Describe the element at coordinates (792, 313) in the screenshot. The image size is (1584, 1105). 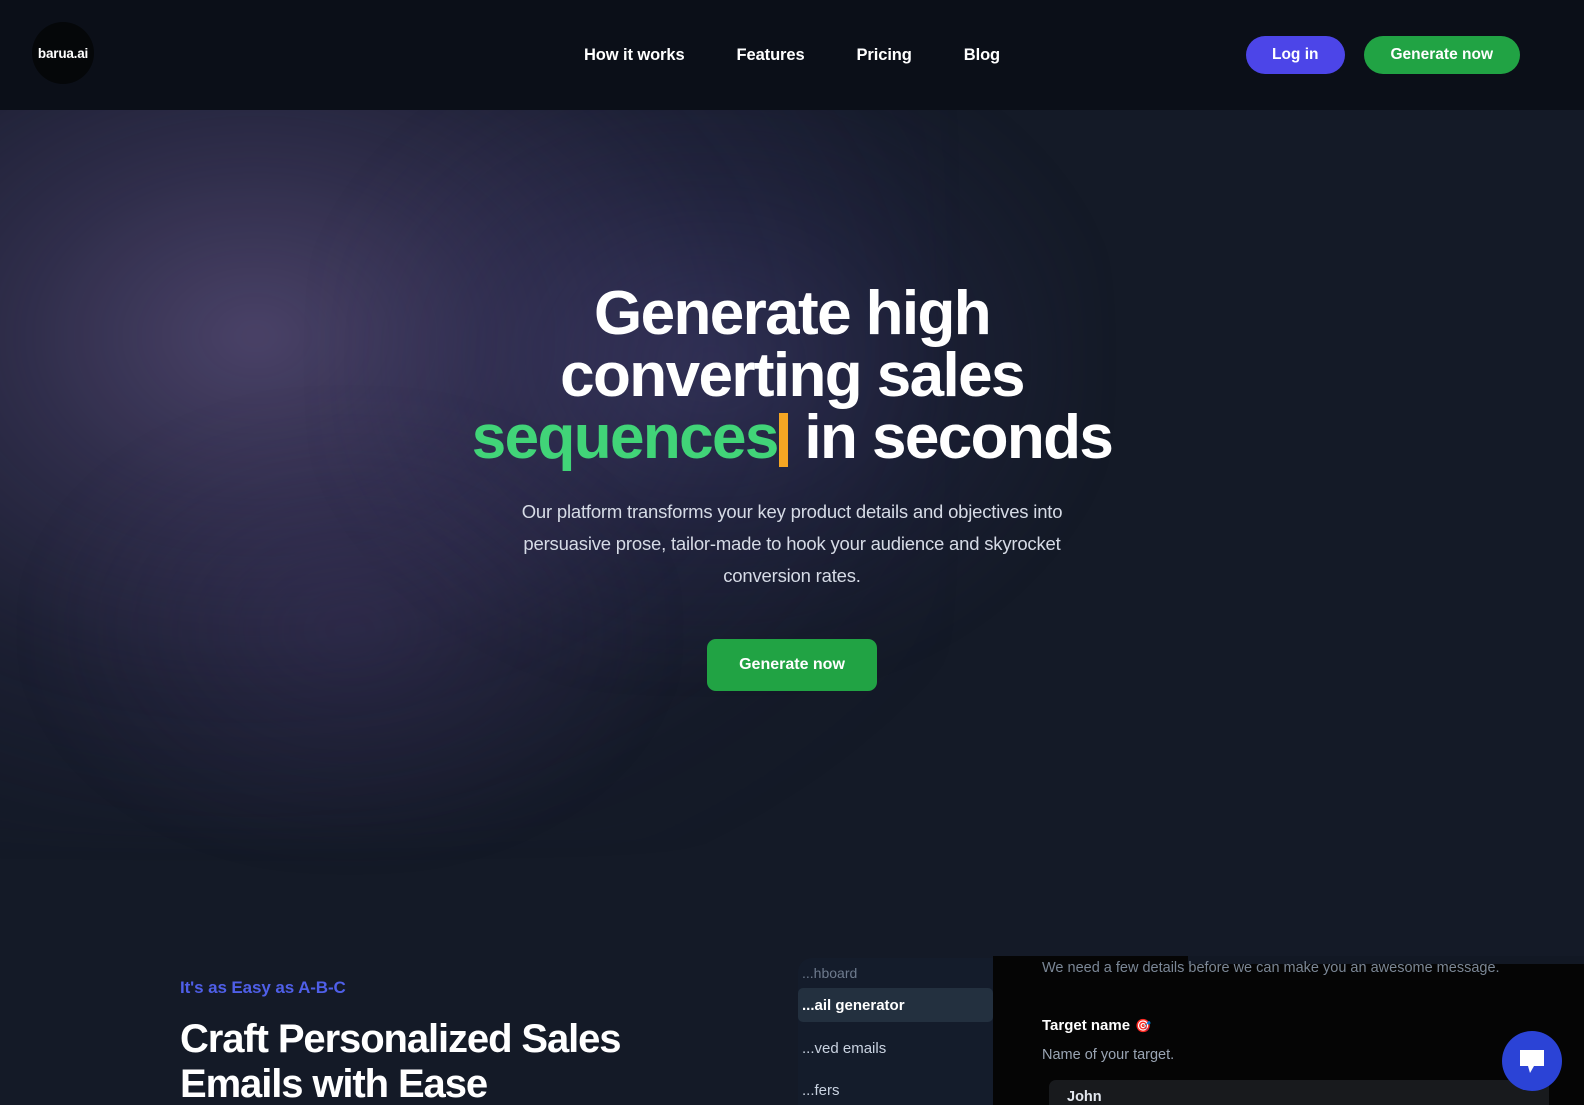
I see `hero-title-line-1: Generate high` at that location.